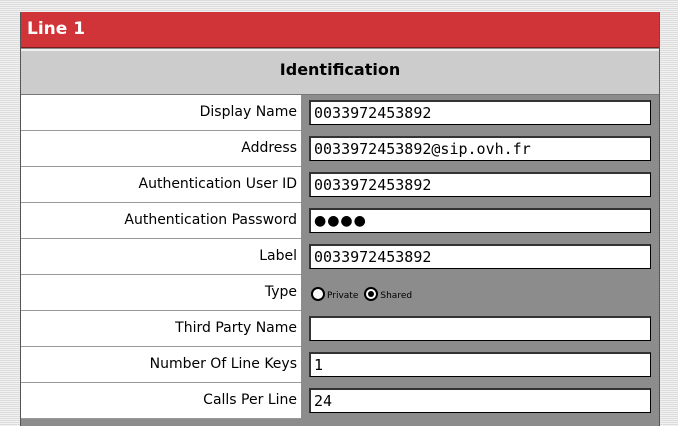 Image resolution: width=678 pixels, height=426 pixels. What do you see at coordinates (342, 296) in the screenshot?
I see `type-private-label: Private` at bounding box center [342, 296].